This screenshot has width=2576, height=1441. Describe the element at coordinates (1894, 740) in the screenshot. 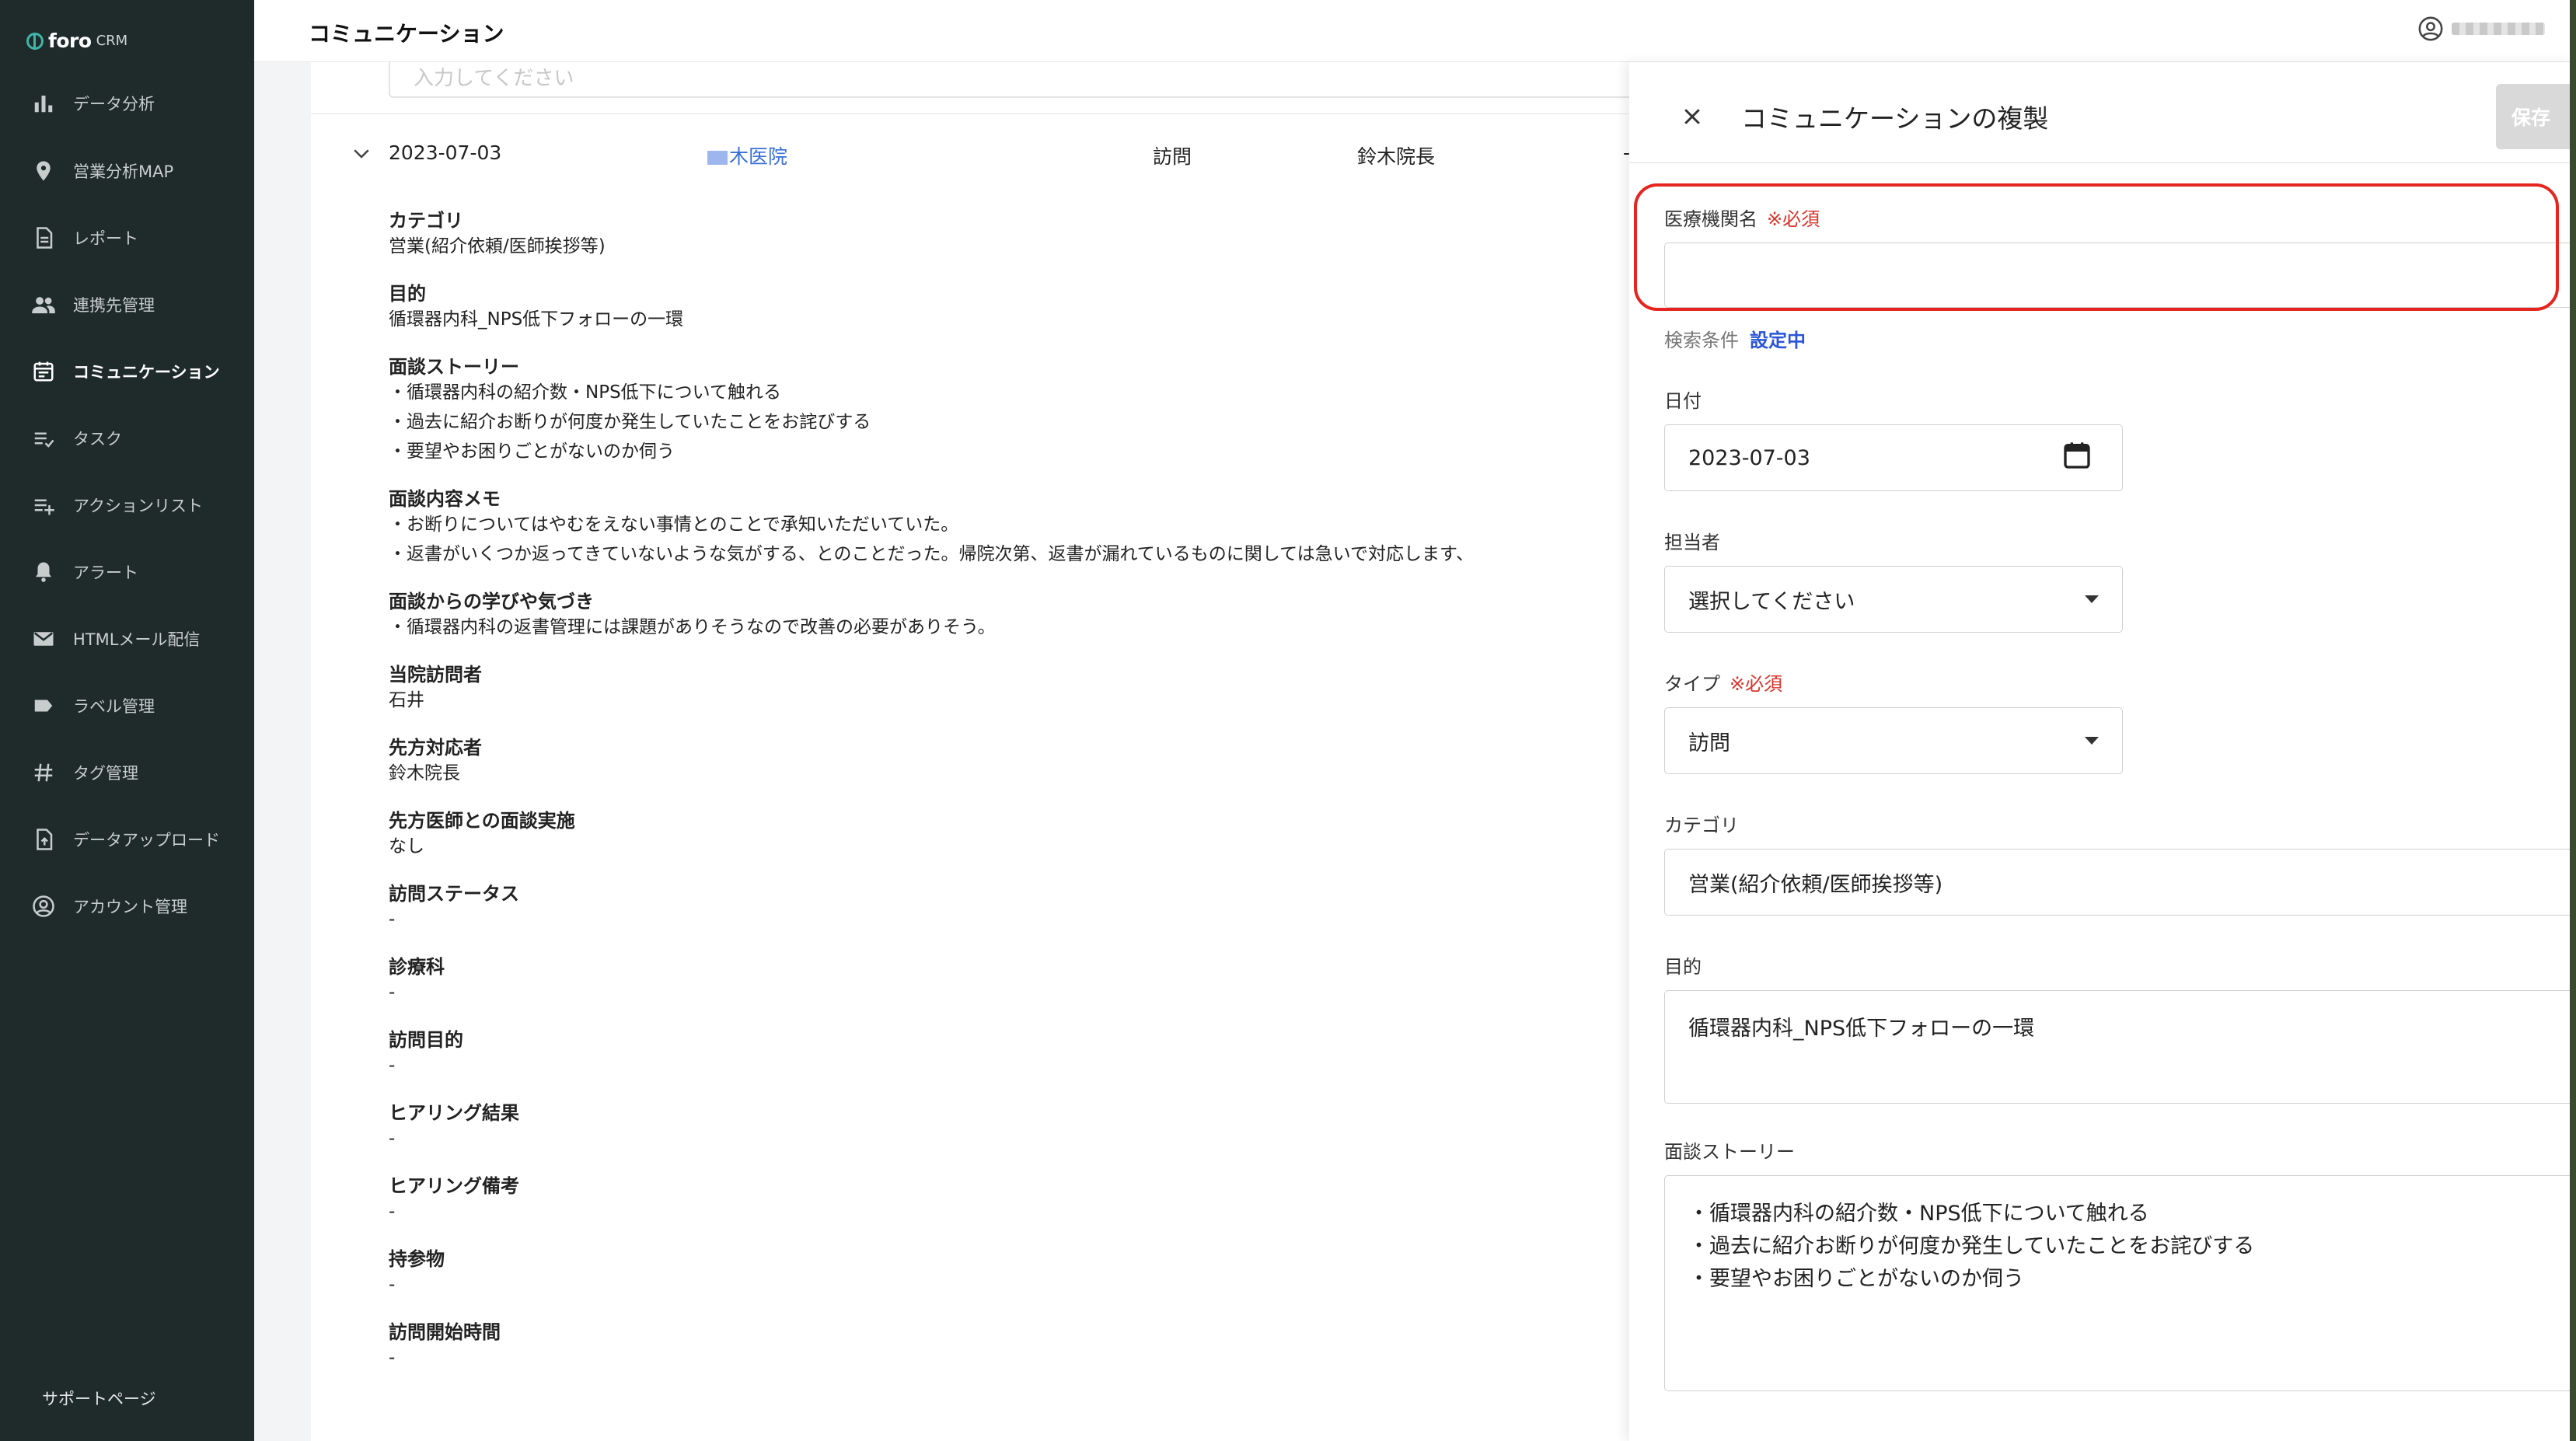

I see `type-select: 訪問` at that location.